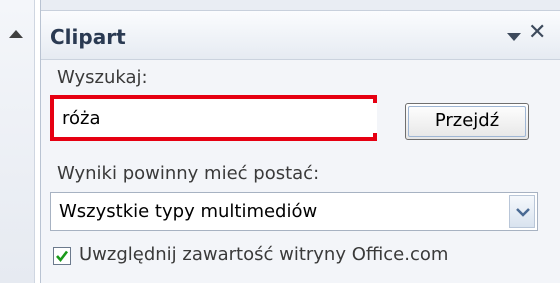 Image resolution: width=560 pixels, height=283 pixels. What do you see at coordinates (300, 5) in the screenshot?
I see `pane-top-bar` at bounding box center [300, 5].